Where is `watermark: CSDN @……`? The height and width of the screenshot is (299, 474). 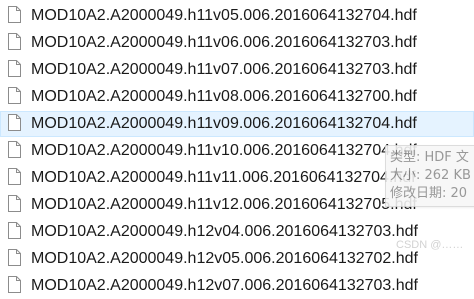 watermark: CSDN @…… is located at coordinates (430, 245).